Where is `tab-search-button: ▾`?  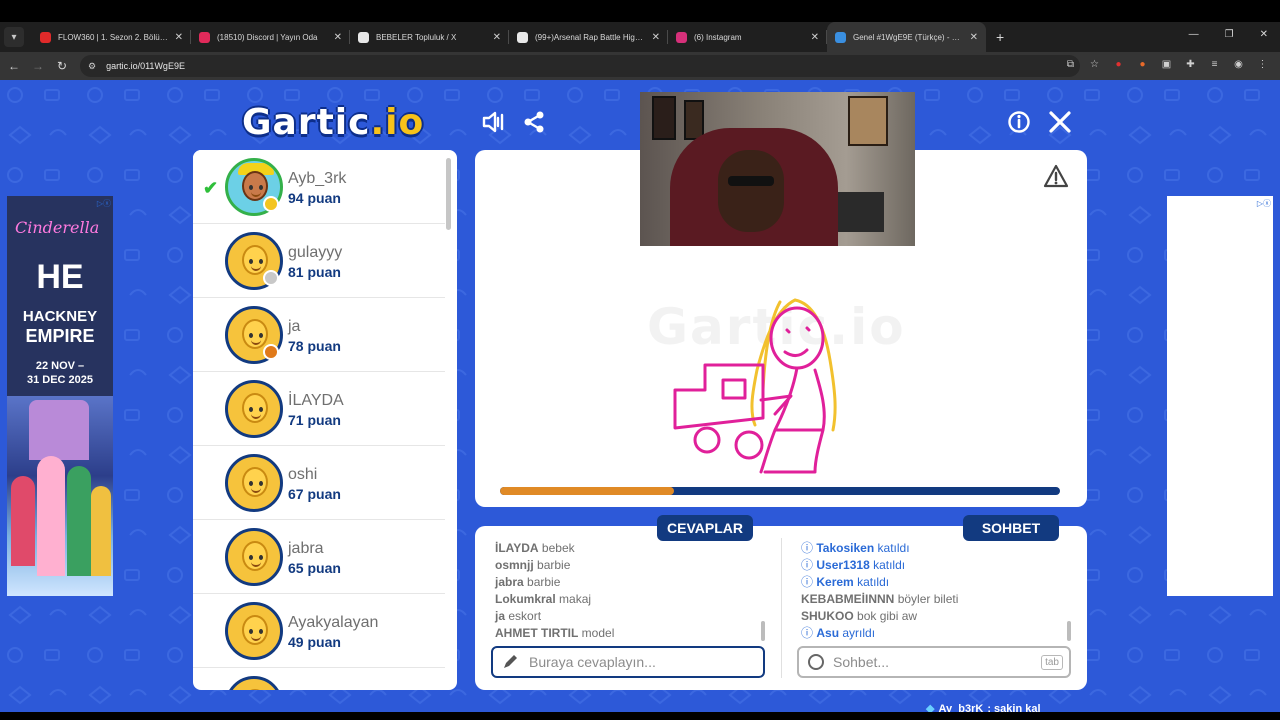
tab-search-button: ▾ is located at coordinates (14, 37).